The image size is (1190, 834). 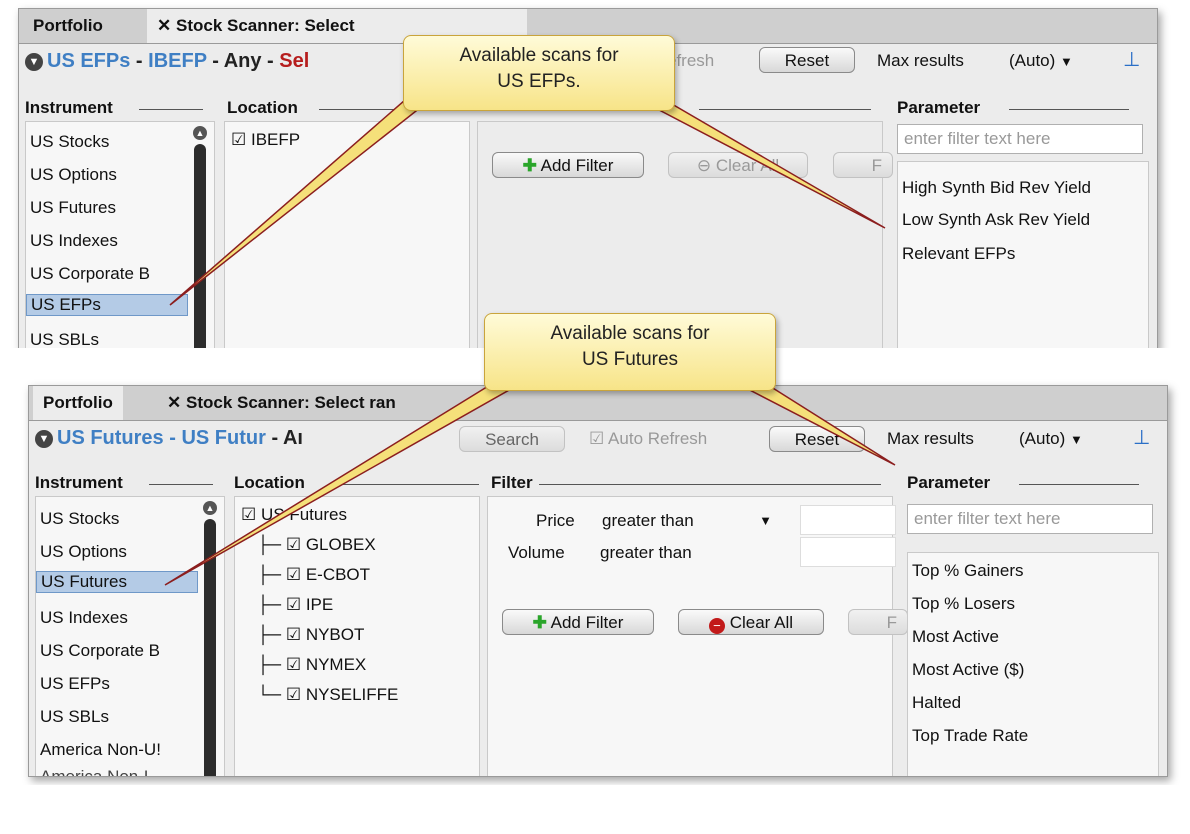 I want to click on location-header: Location, so click(x=265, y=108).